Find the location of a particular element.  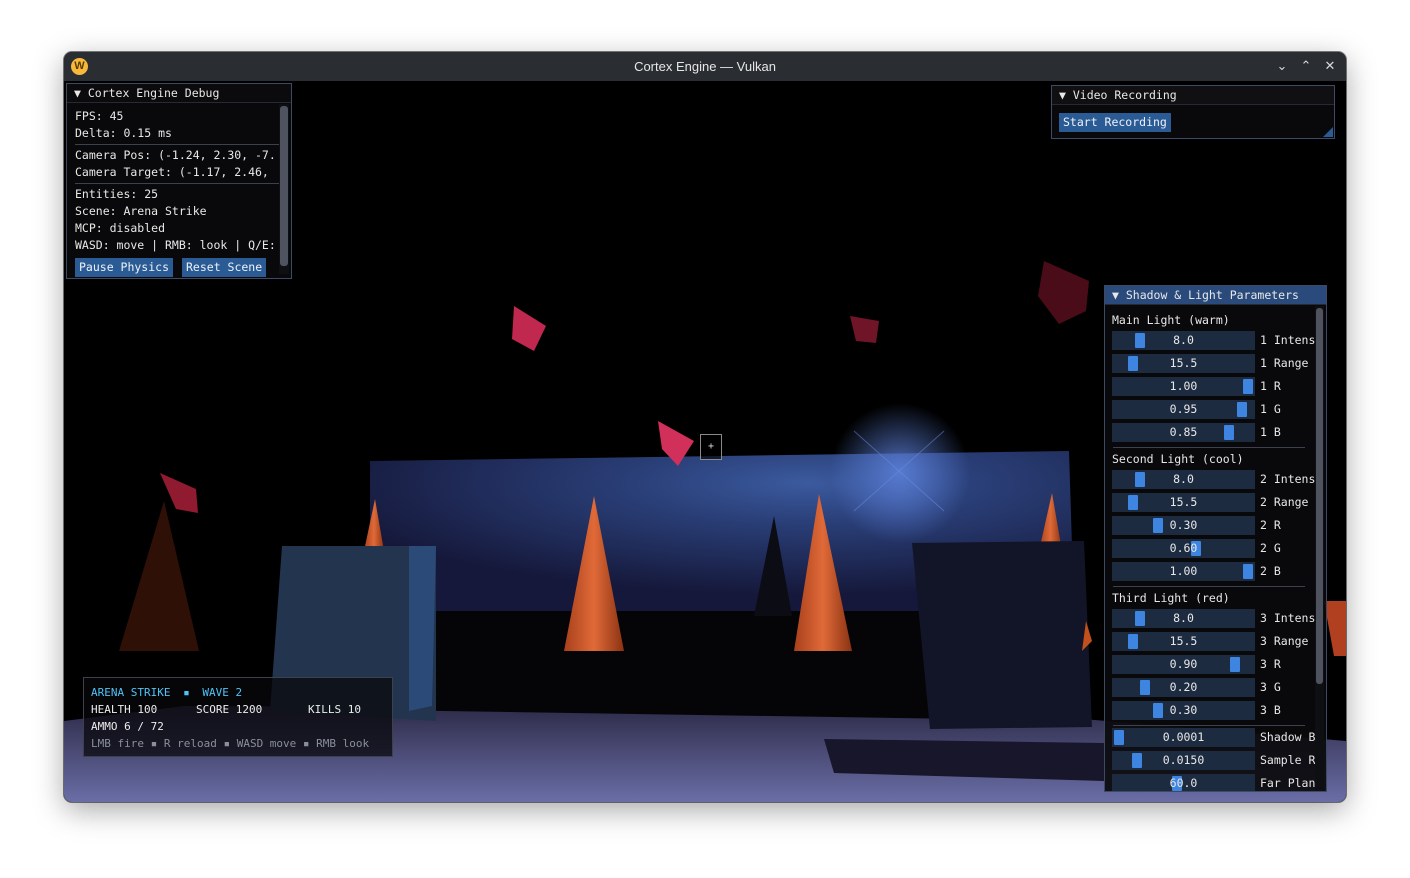

slider-track: 0.90 is located at coordinates (1183, 664).